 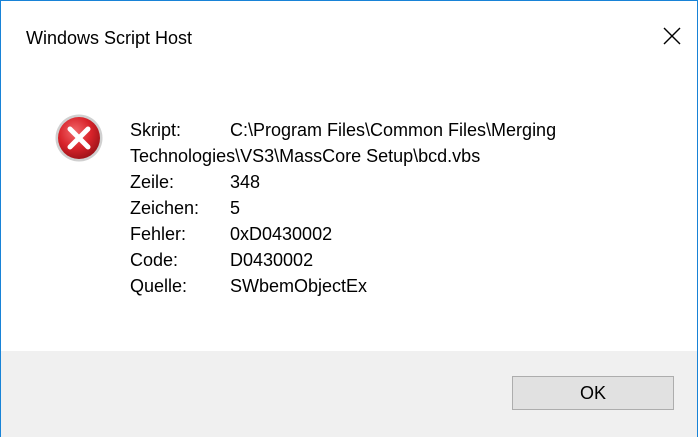 What do you see at coordinates (343, 260) in the screenshot?
I see `code-row: Code: D0430002` at bounding box center [343, 260].